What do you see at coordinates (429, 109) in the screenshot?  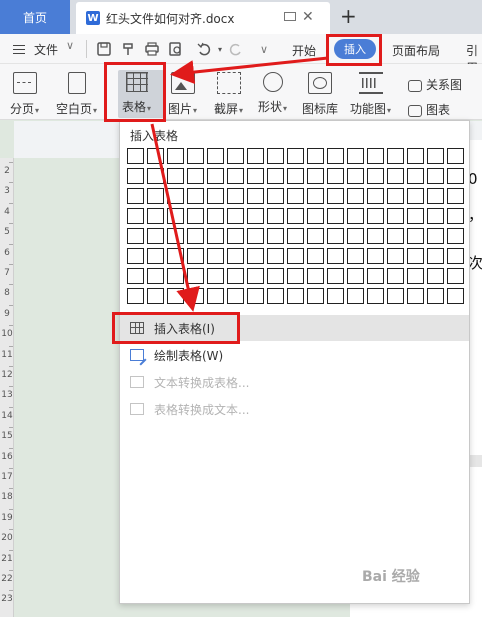 I see `chart-button: 图表` at bounding box center [429, 109].